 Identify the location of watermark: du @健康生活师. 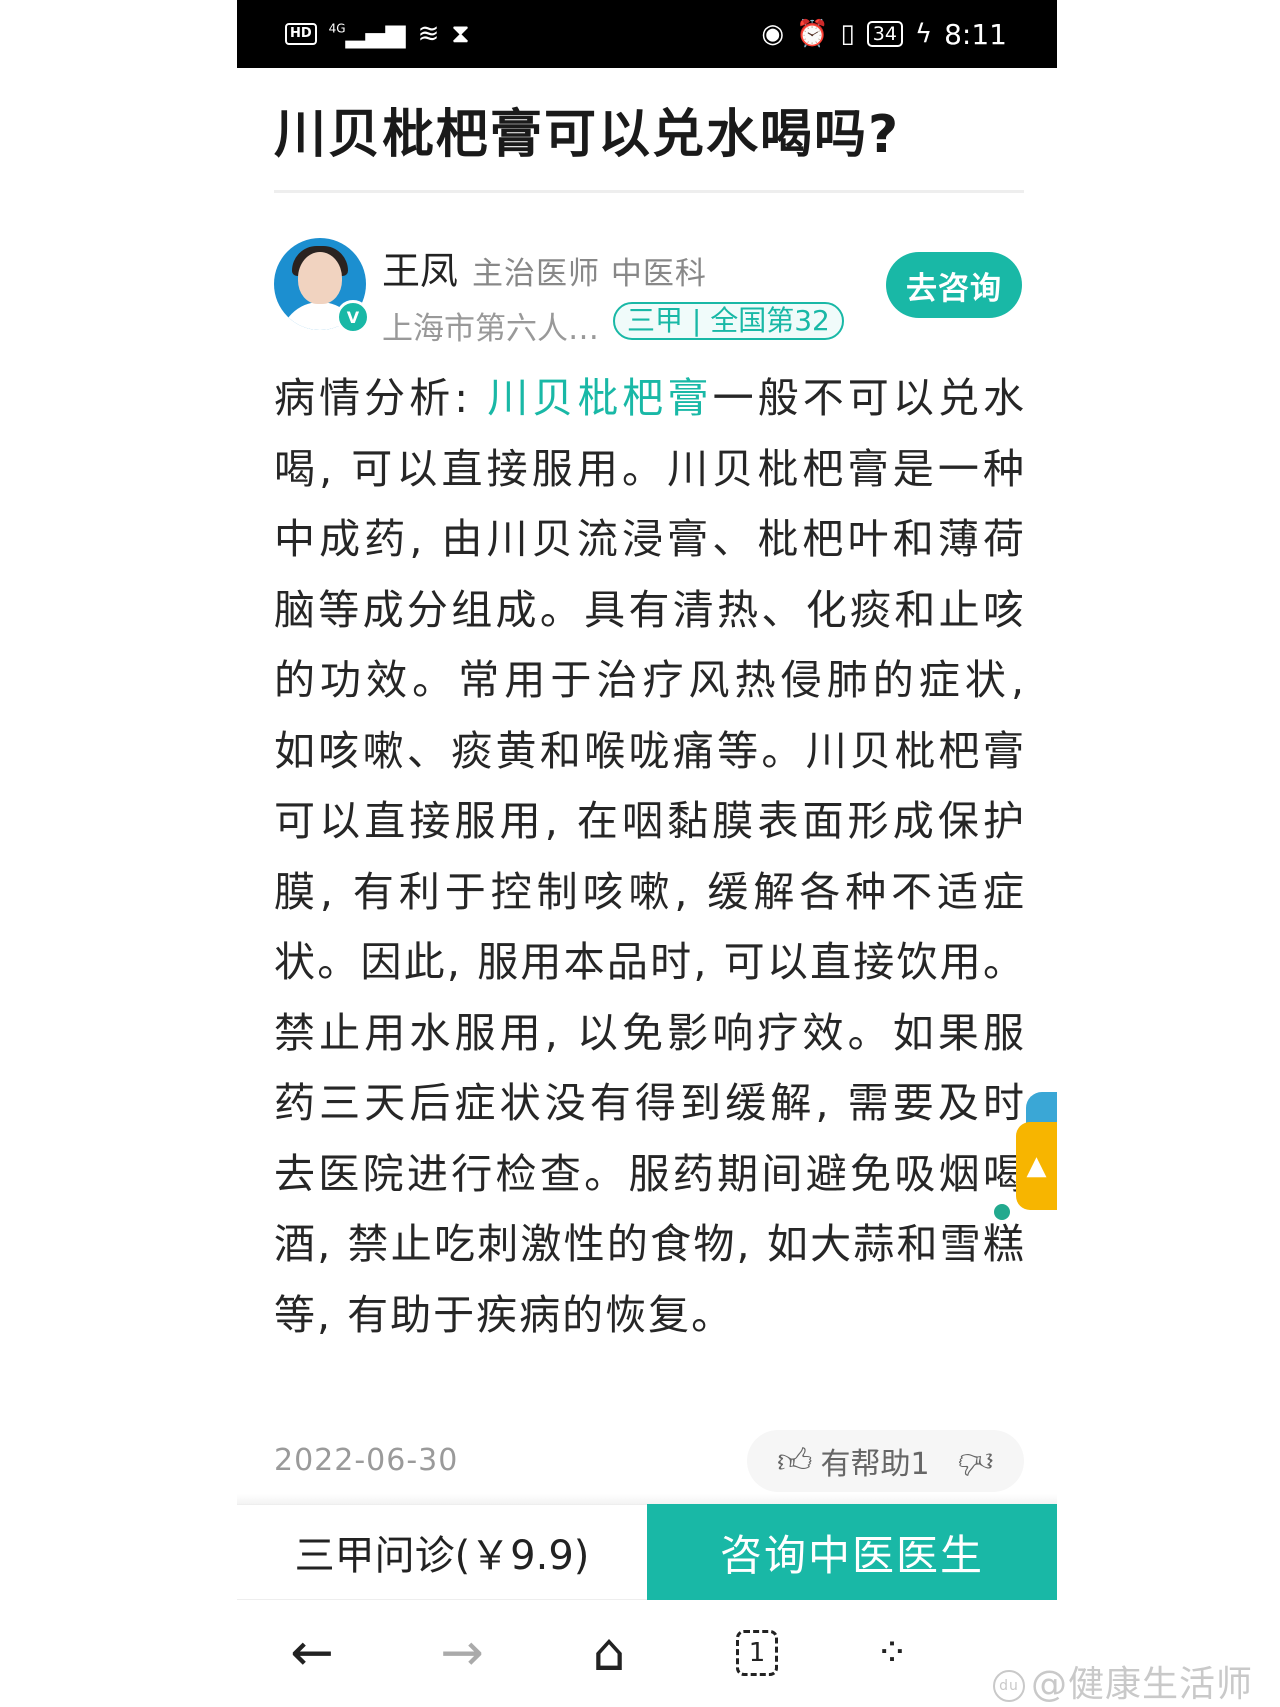
(1123, 1681).